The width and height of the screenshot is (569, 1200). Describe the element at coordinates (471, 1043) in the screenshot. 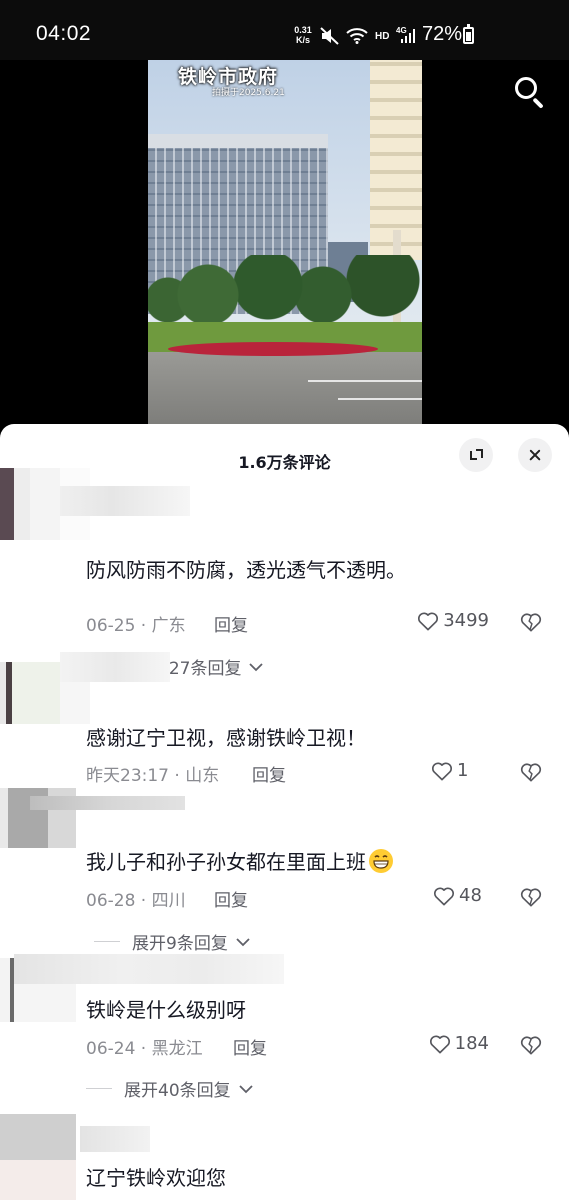

I see `like-count: 184` at that location.